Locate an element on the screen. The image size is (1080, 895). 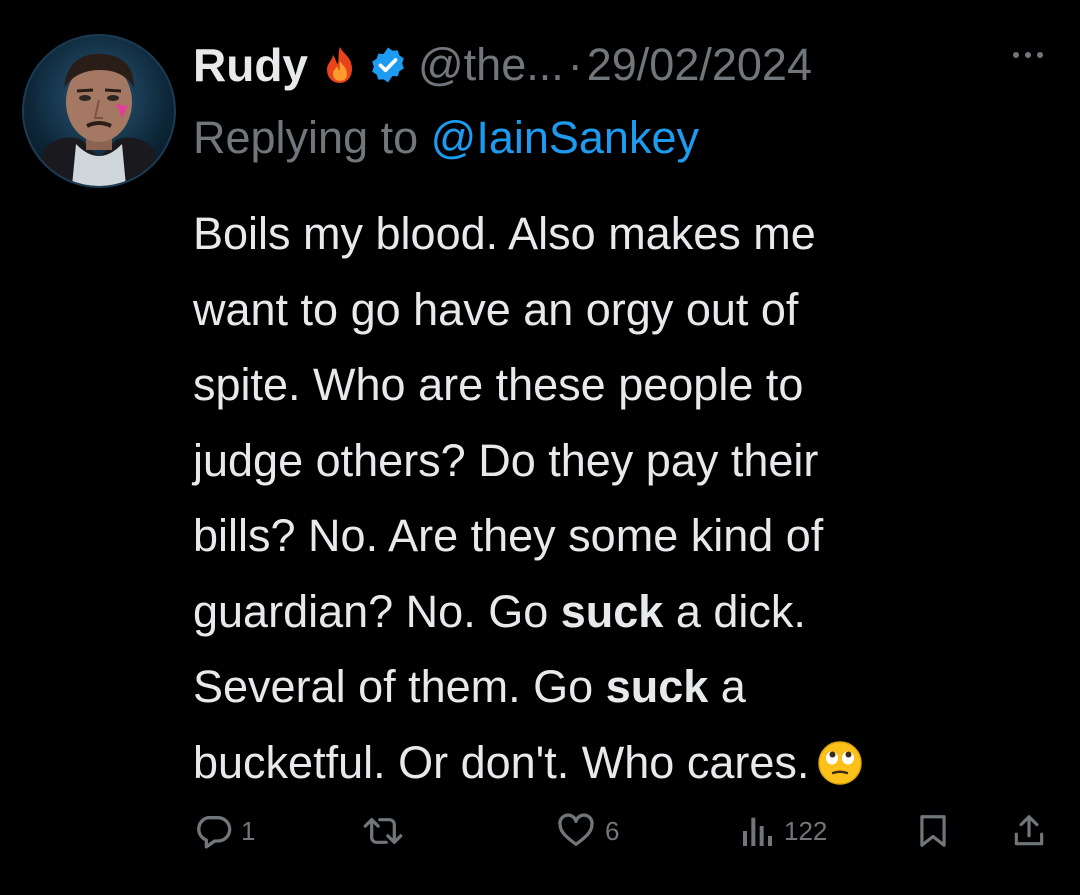
avatar is located at coordinates (99, 111).